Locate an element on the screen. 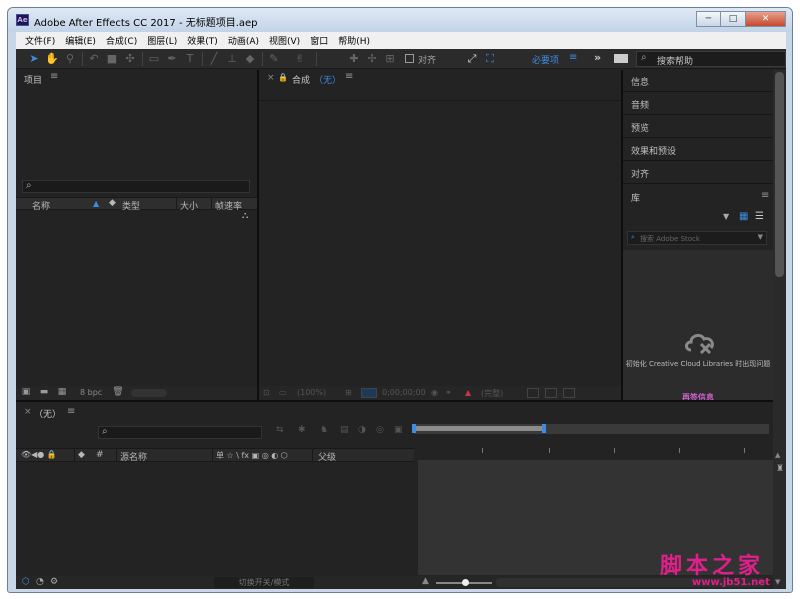  workspace-essentials: 必要项 is located at coordinates (545, 59).